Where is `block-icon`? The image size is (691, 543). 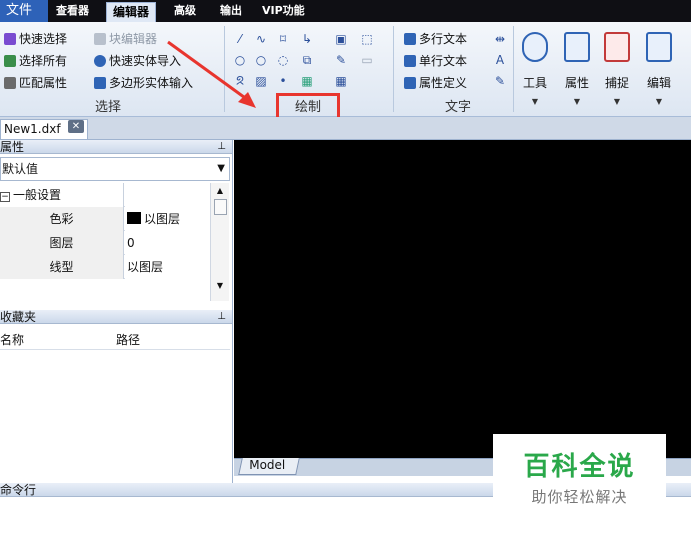 block-icon is located at coordinates (100, 39).